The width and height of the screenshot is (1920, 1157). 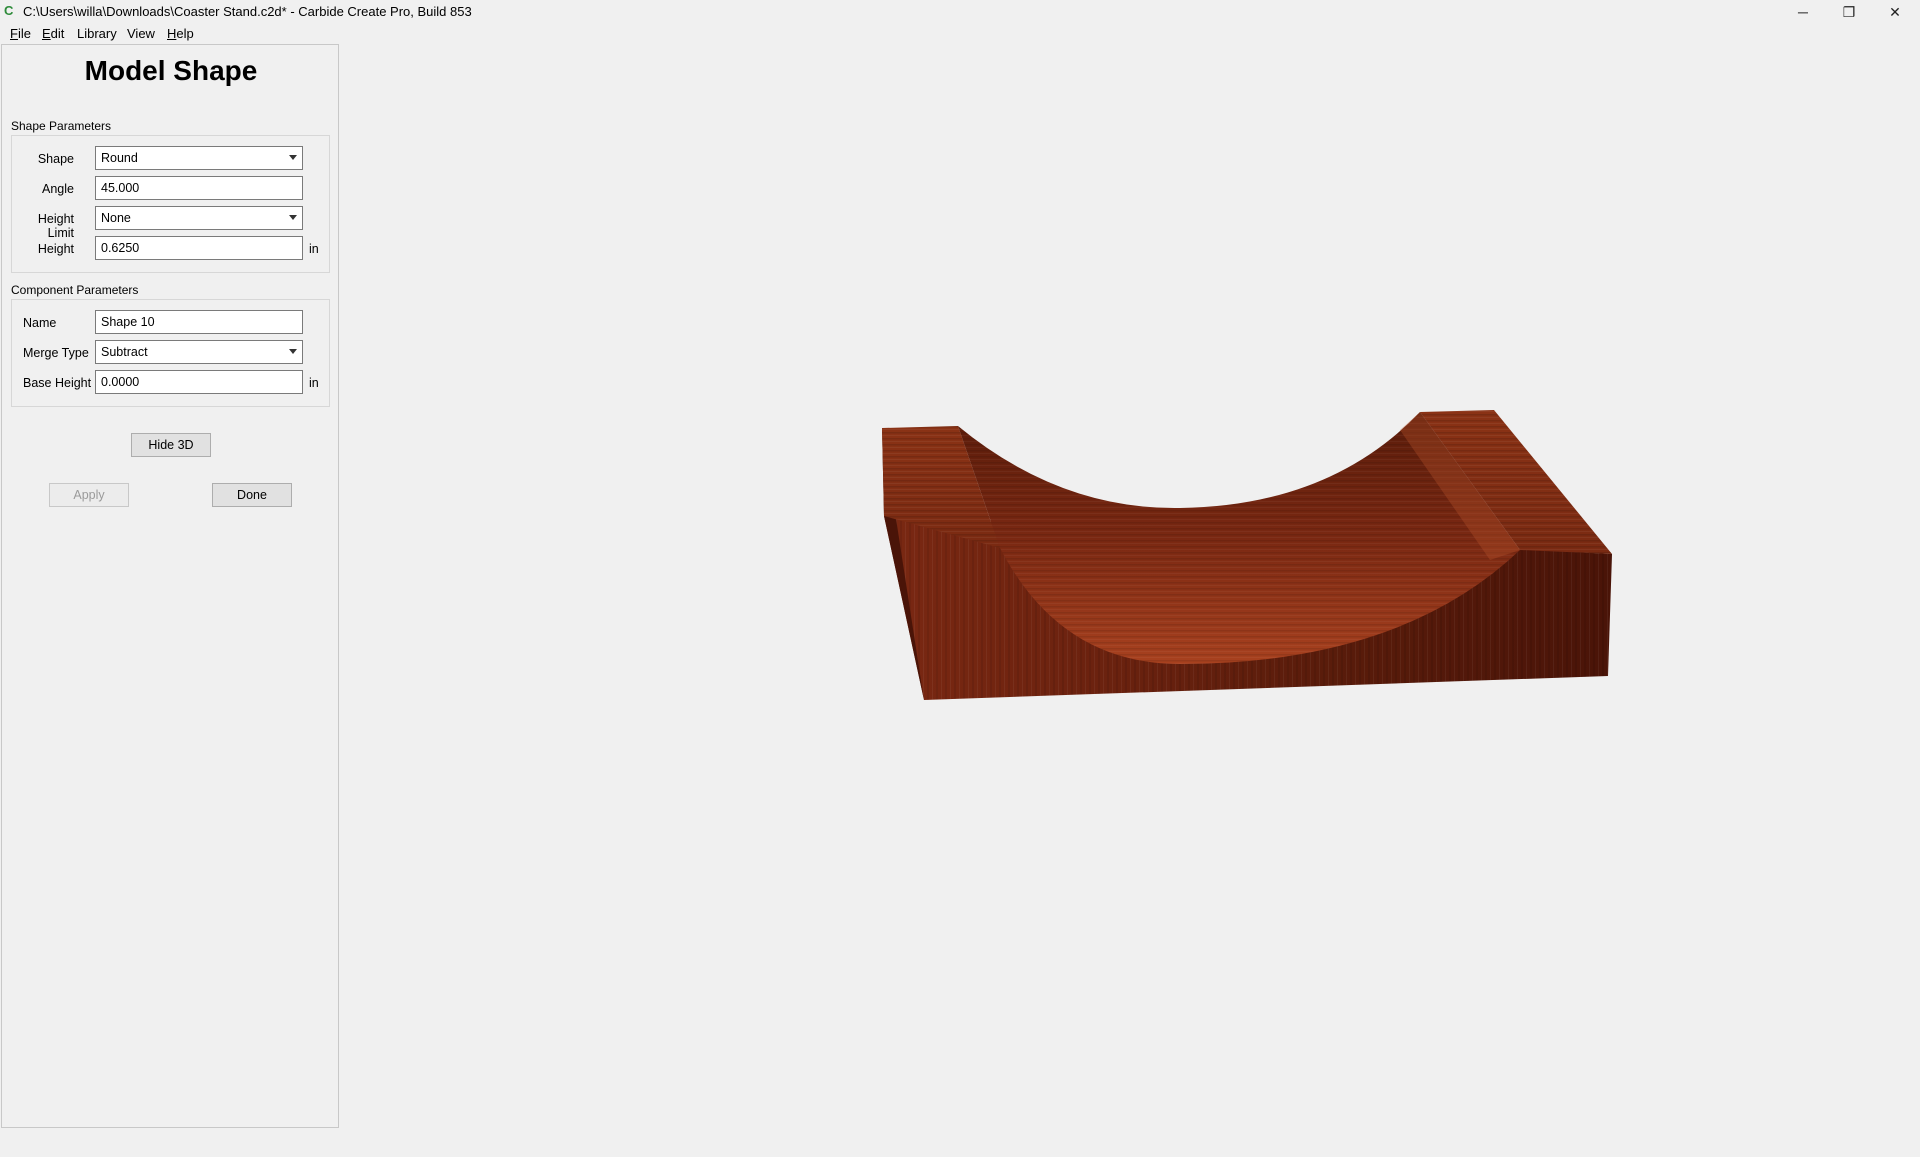 I want to click on minimize-button: ─, so click(x=1803, y=12).